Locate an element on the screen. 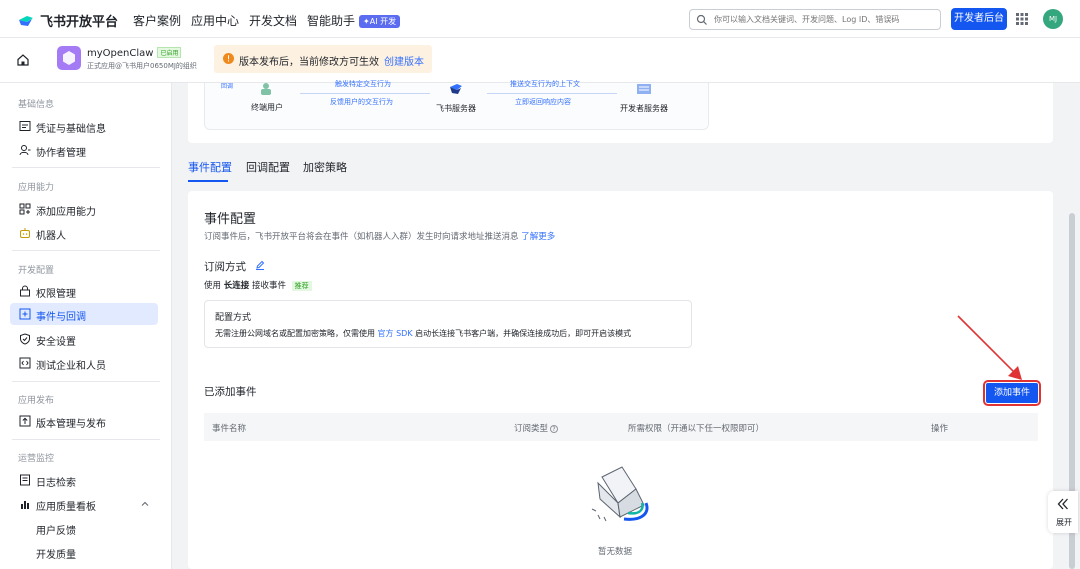  lock-icon is located at coordinates (25, 291).